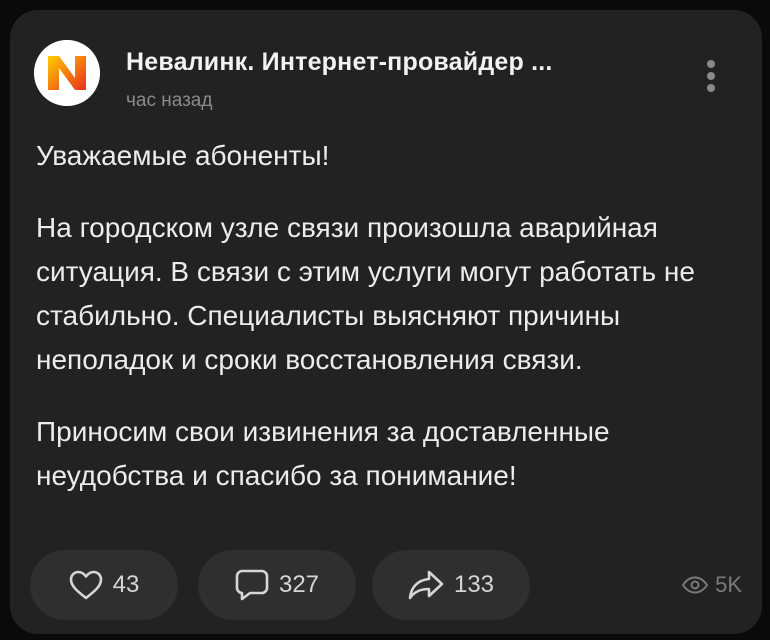  Describe the element at coordinates (711, 585) in the screenshot. I see `views-counter: 5K` at that location.